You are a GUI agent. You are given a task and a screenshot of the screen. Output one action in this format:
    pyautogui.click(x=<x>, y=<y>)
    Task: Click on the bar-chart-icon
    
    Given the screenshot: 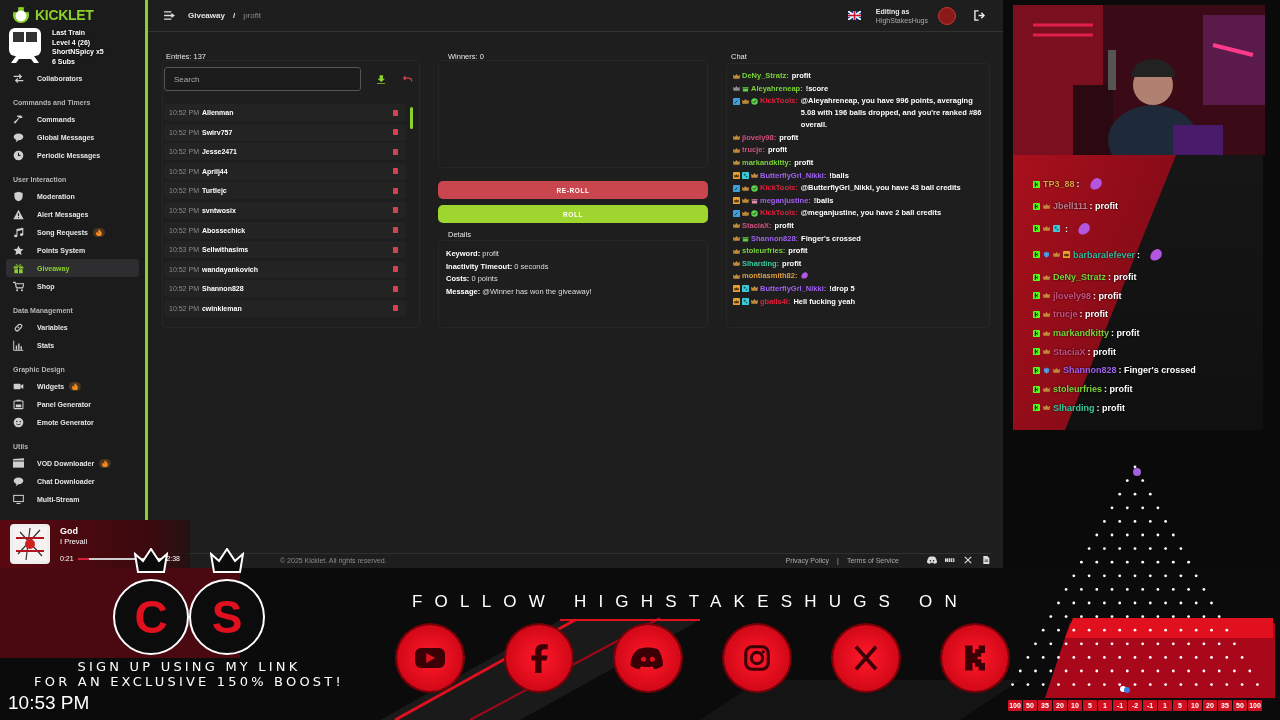 What is the action you would take?
    pyautogui.click(x=18, y=345)
    